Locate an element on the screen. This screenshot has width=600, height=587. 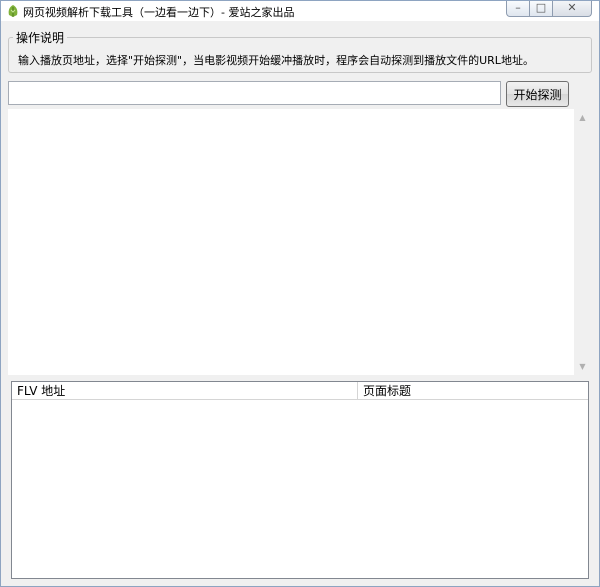
maximize-icon: □ is located at coordinates (541, 7).